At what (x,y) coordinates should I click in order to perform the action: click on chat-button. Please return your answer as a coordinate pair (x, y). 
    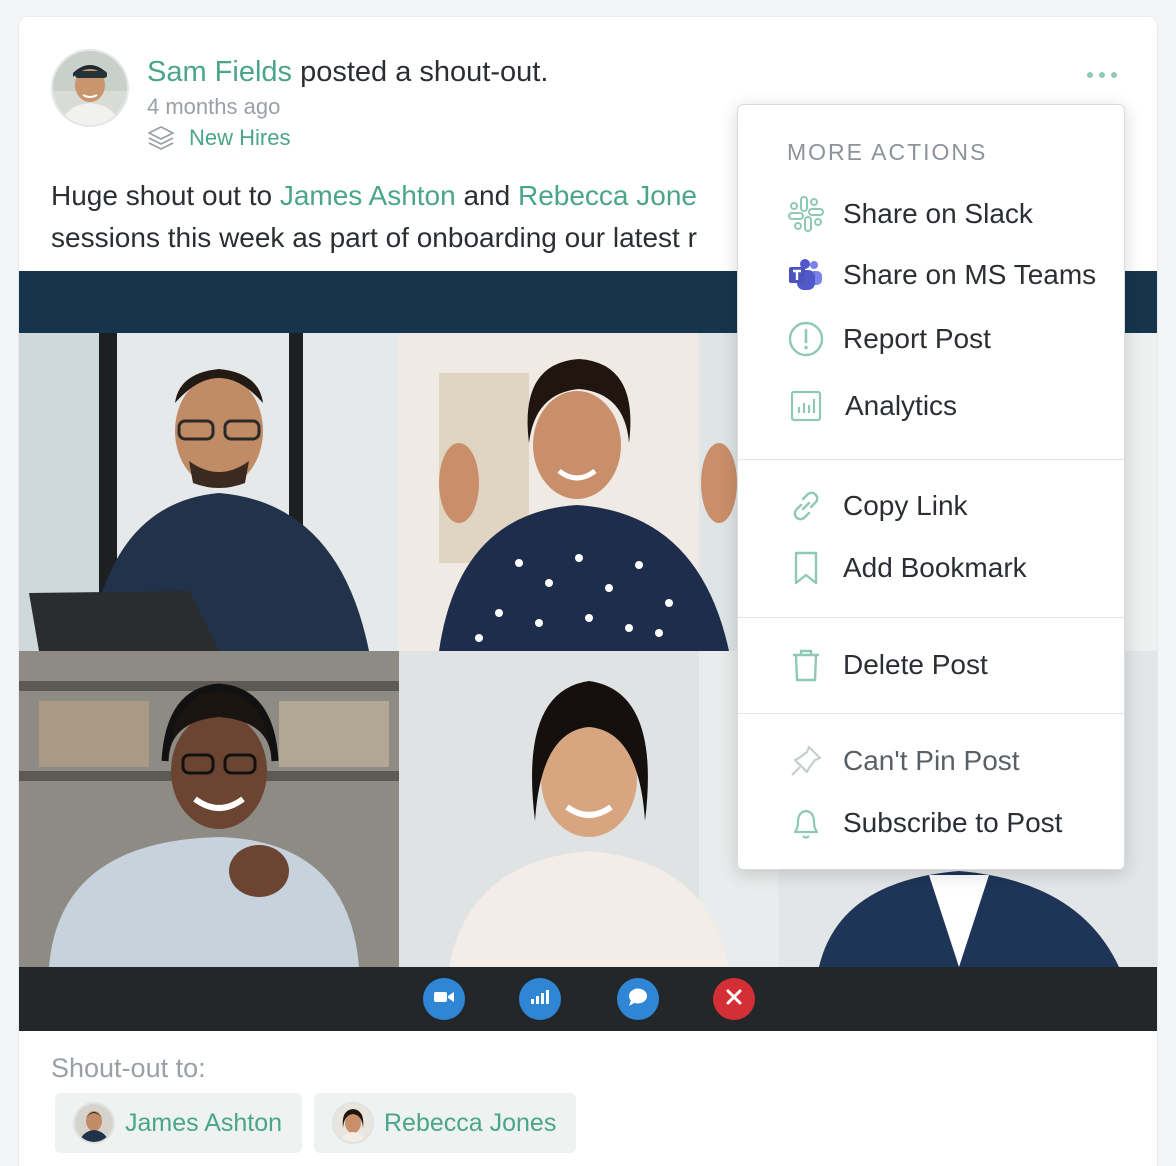
    Looking at the image, I should click on (638, 999).